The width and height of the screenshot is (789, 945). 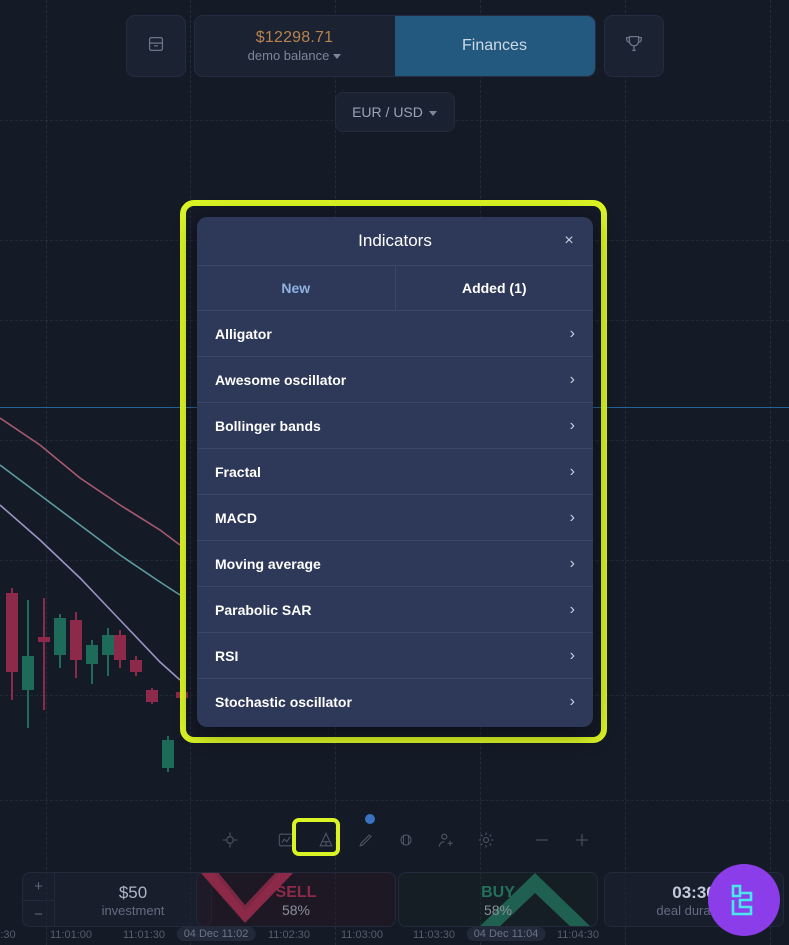 I want to click on buy-values: BUY 58%, so click(x=498, y=899).